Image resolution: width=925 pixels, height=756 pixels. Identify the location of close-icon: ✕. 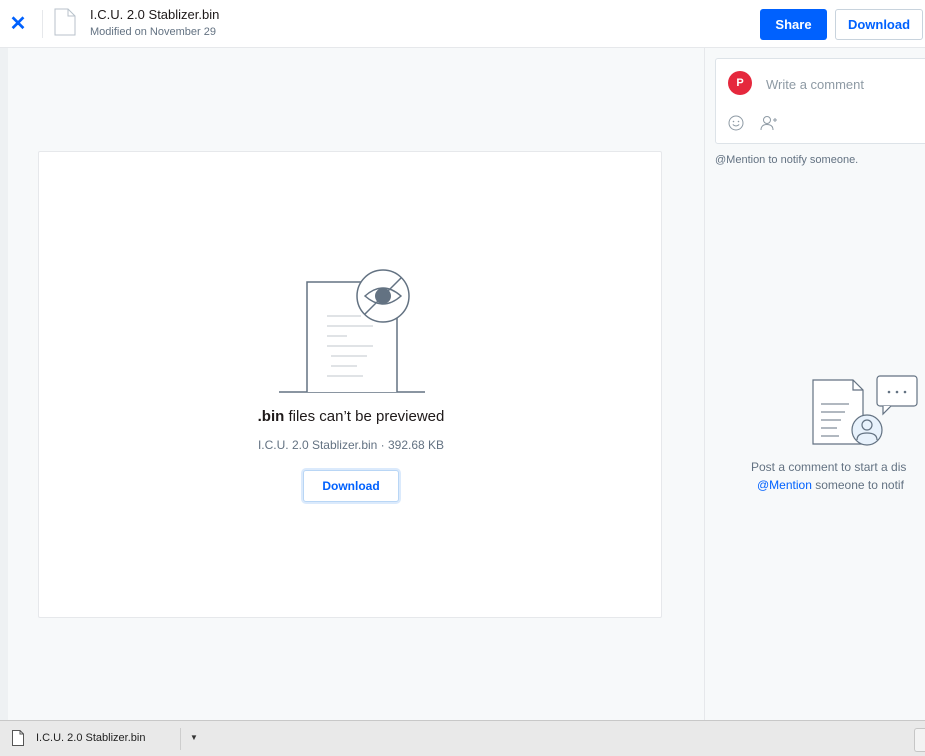
(18, 24).